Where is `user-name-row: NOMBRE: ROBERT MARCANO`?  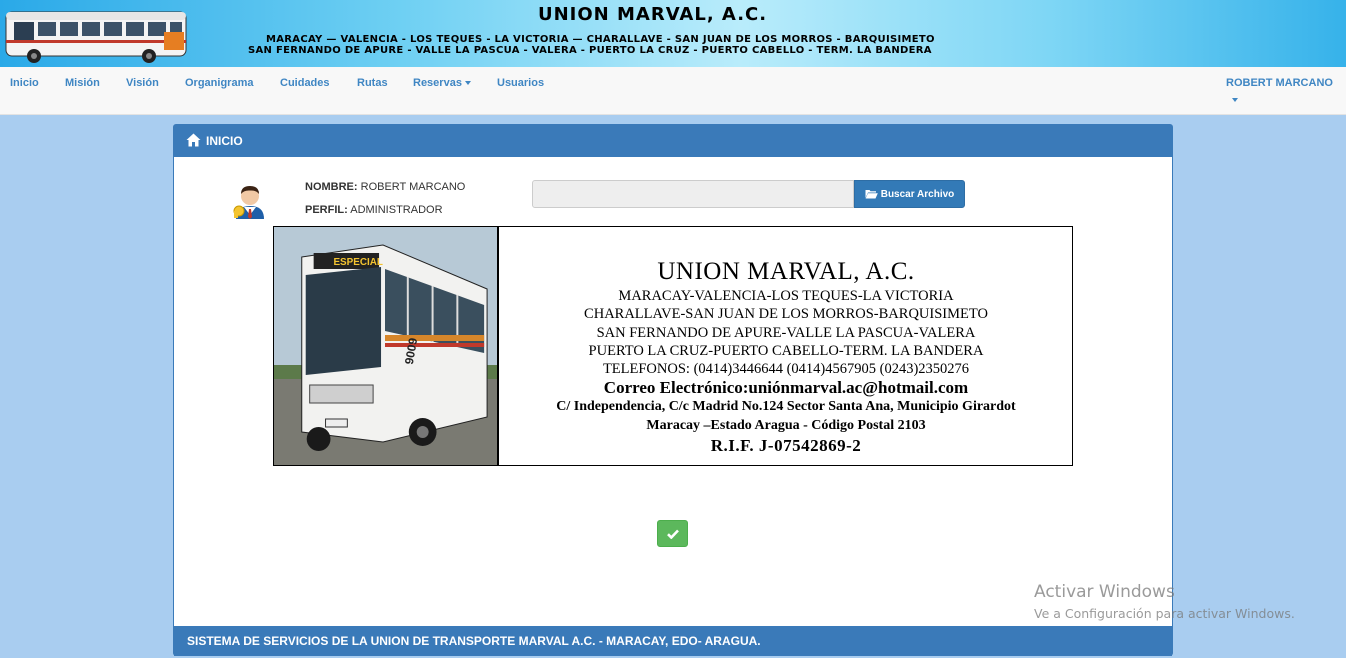
user-name-row: NOMBRE: ROBERT MARCANO is located at coordinates (385, 187).